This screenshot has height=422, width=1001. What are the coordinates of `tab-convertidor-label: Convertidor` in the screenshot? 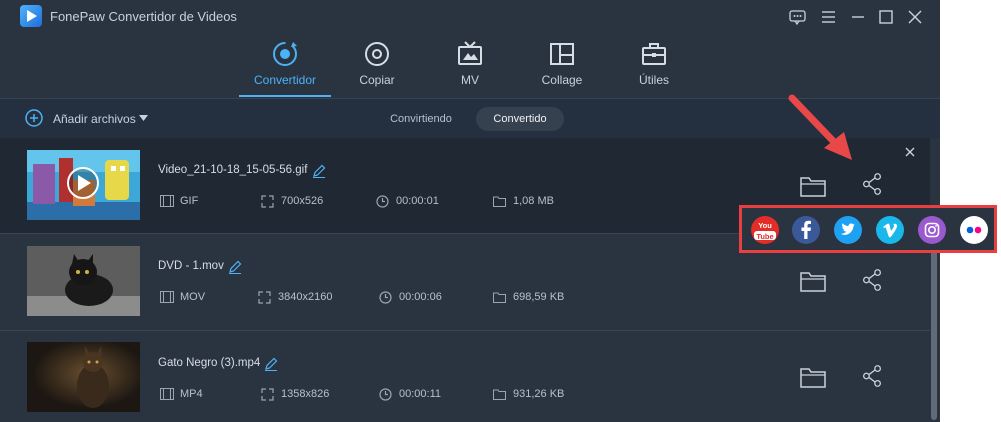 It's located at (285, 80).